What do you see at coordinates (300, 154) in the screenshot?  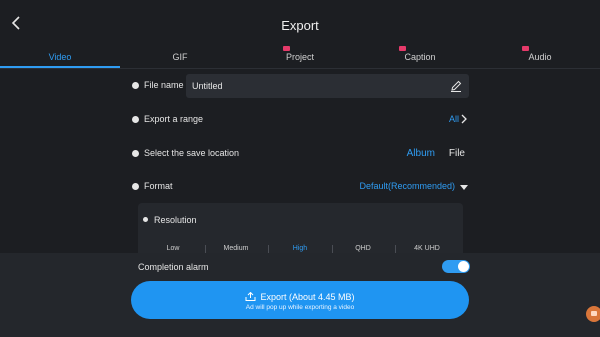 I see `save-location-row: Select the save location Album File` at bounding box center [300, 154].